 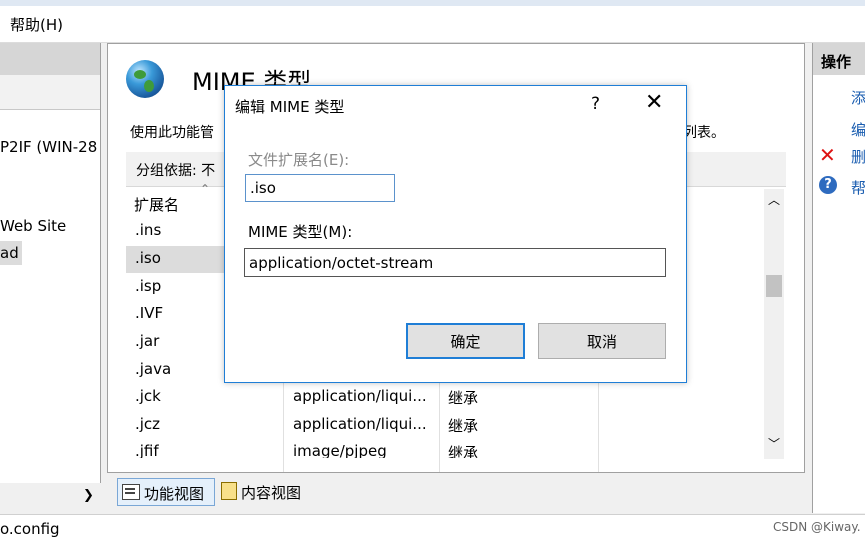 What do you see at coordinates (174, 494) in the screenshot?
I see `feature-view-label: 功能视图` at bounding box center [174, 494].